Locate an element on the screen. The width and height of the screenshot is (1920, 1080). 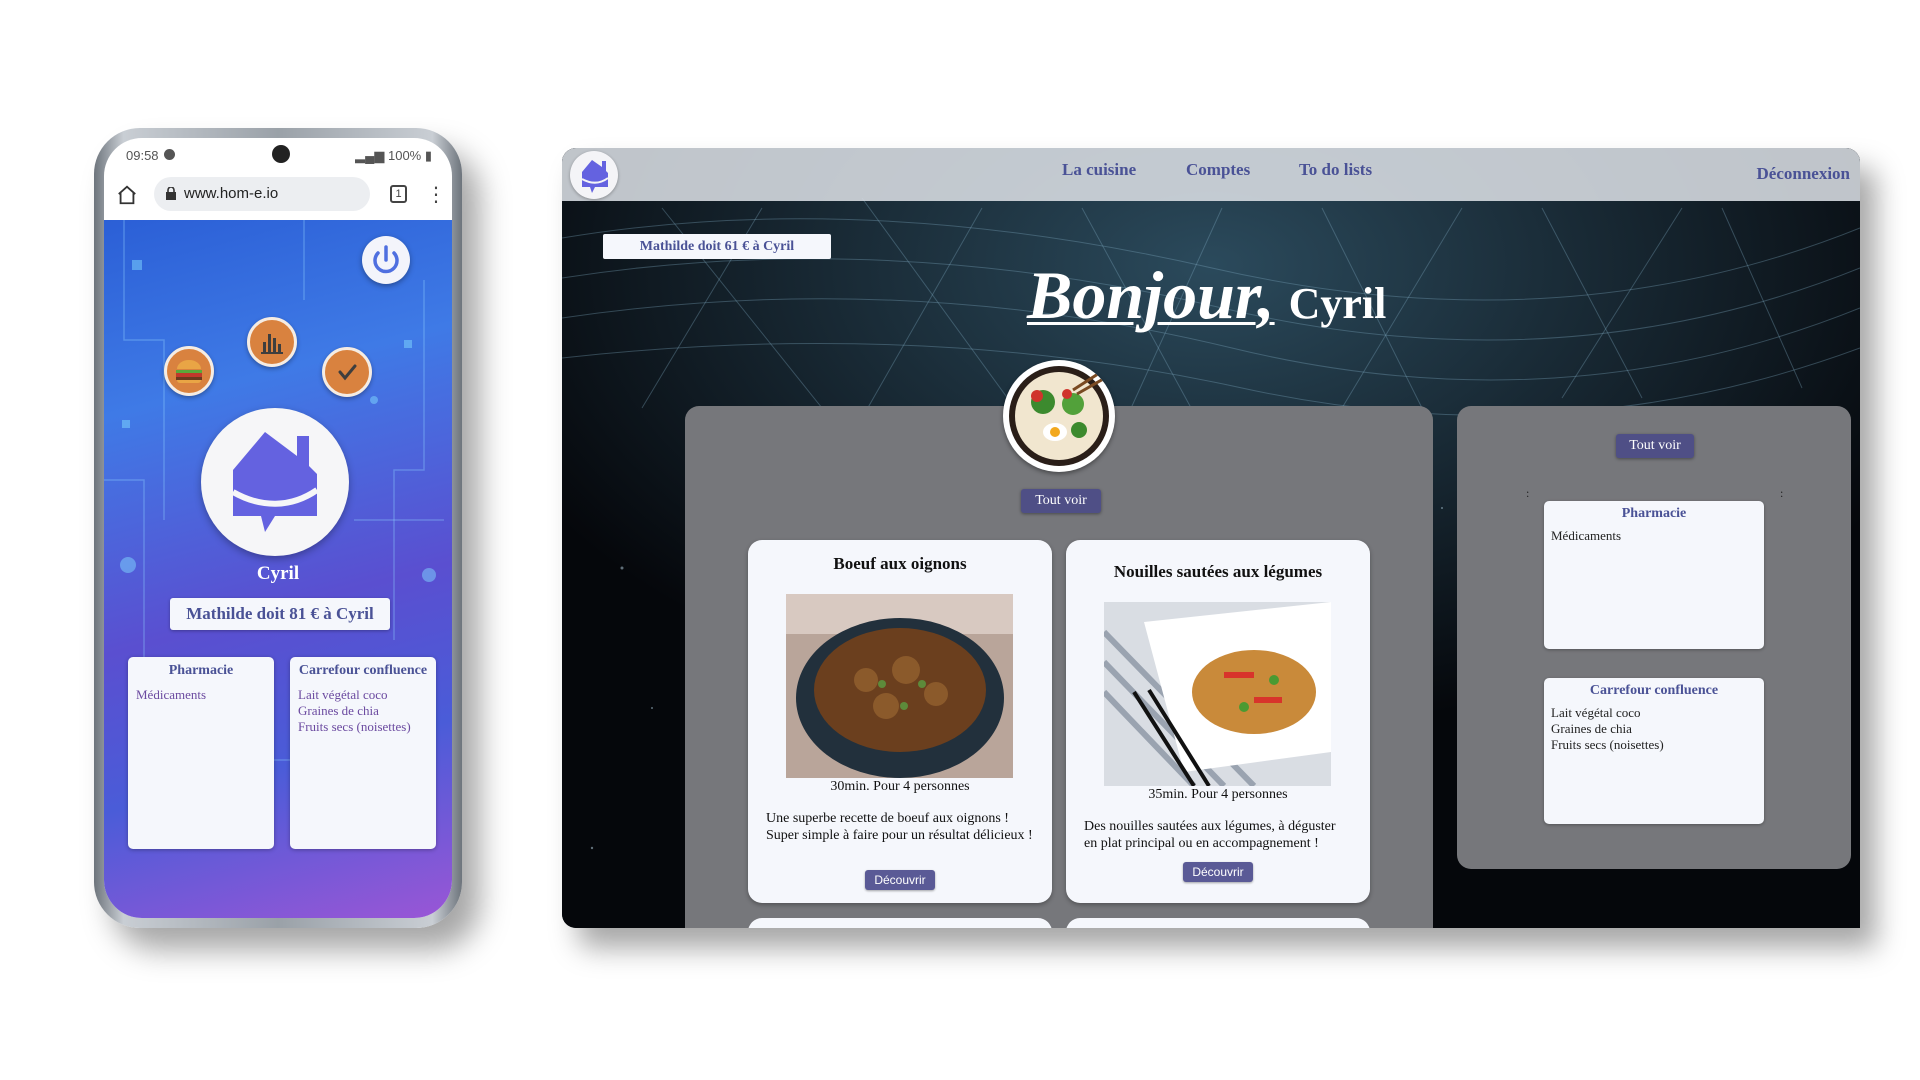
recipe-meta: 30min. Pour 4 personnes is located at coordinates (900, 786).